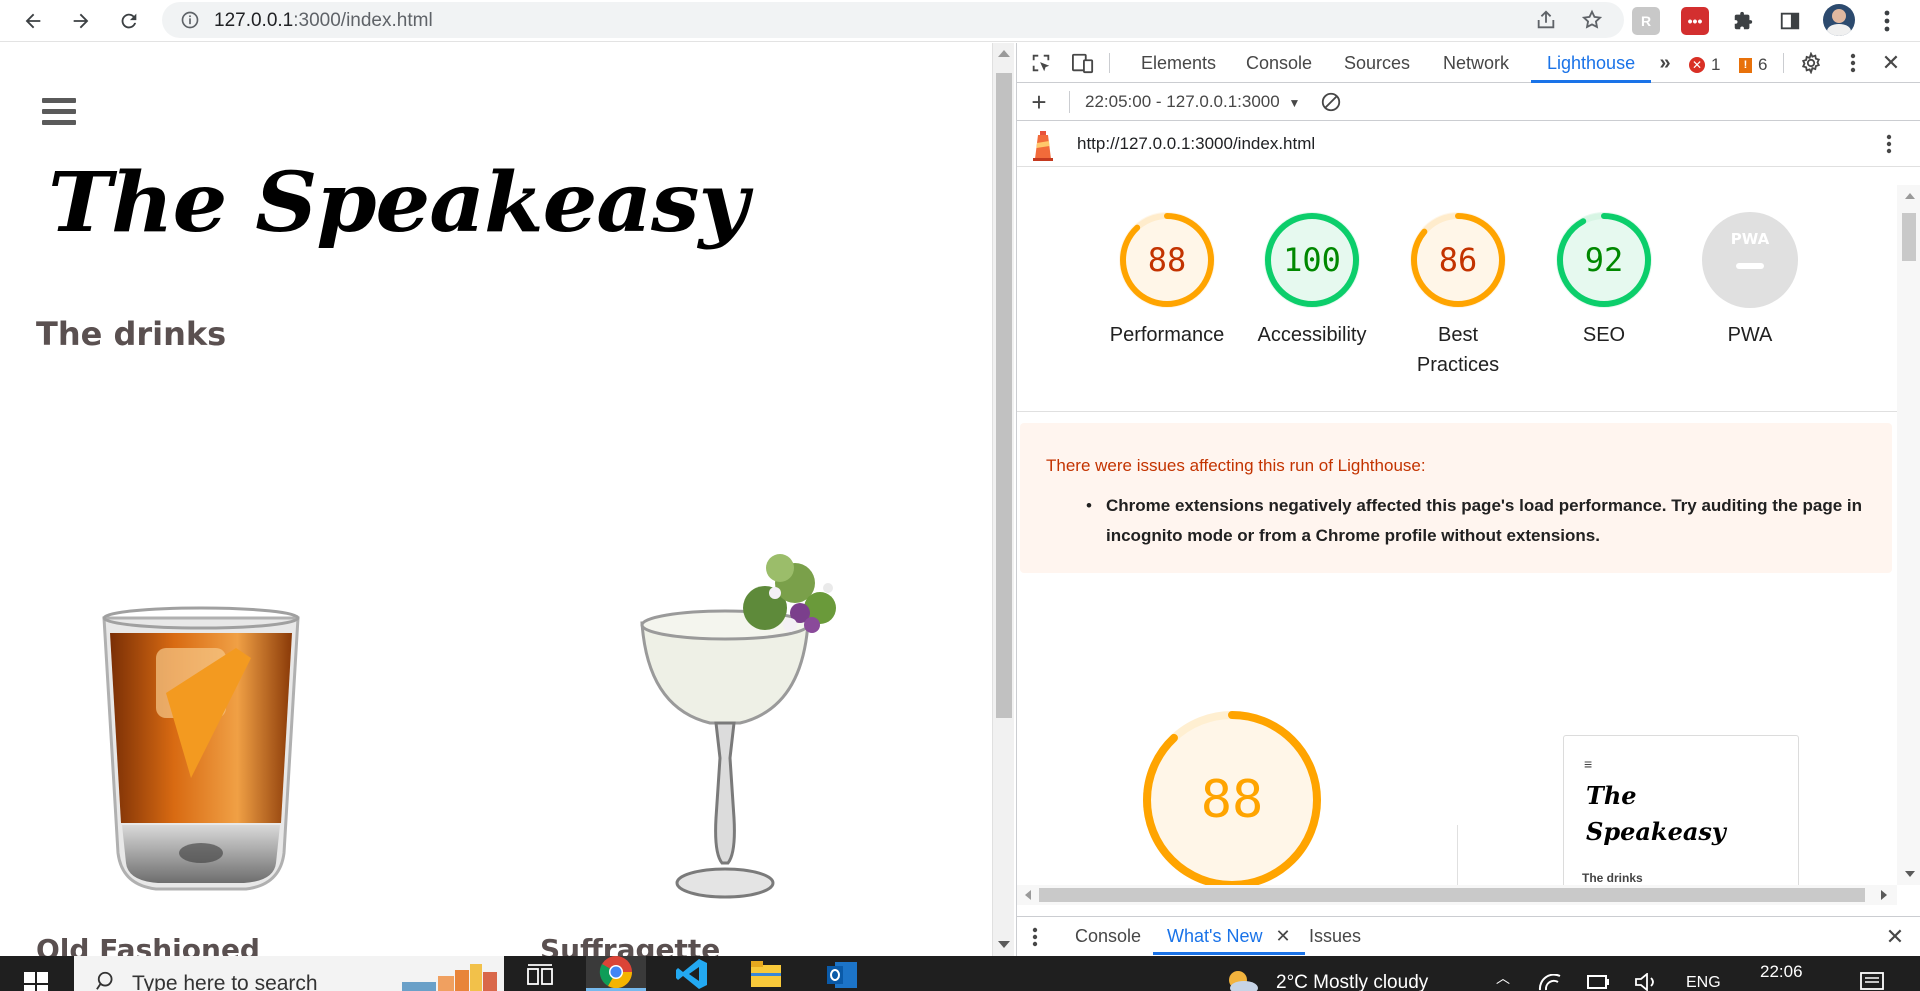 The width and height of the screenshot is (1920, 991). Describe the element at coordinates (1743, 21) in the screenshot. I see `extensions-puzzle-icon` at that location.